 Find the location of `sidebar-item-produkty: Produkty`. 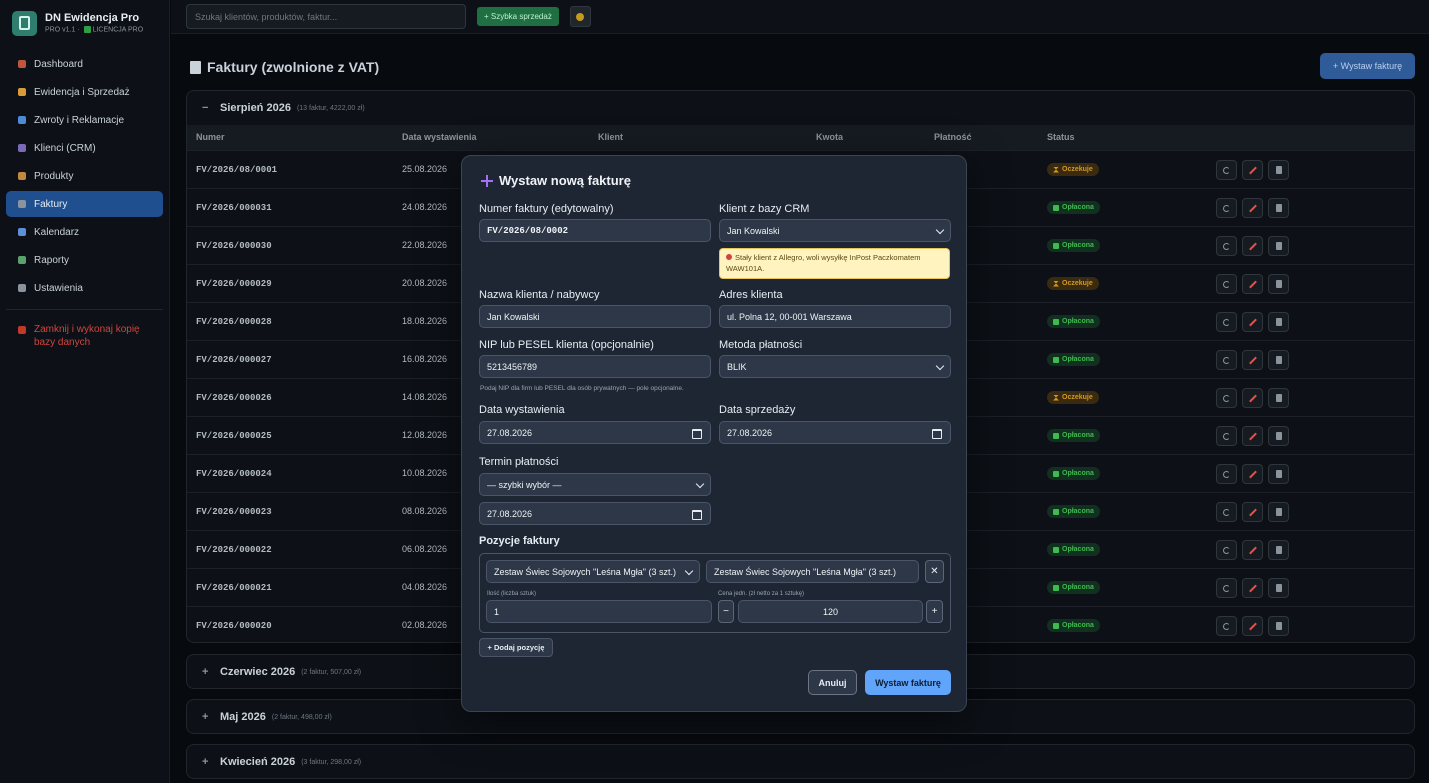

sidebar-item-produkty: Produkty is located at coordinates (84, 176).